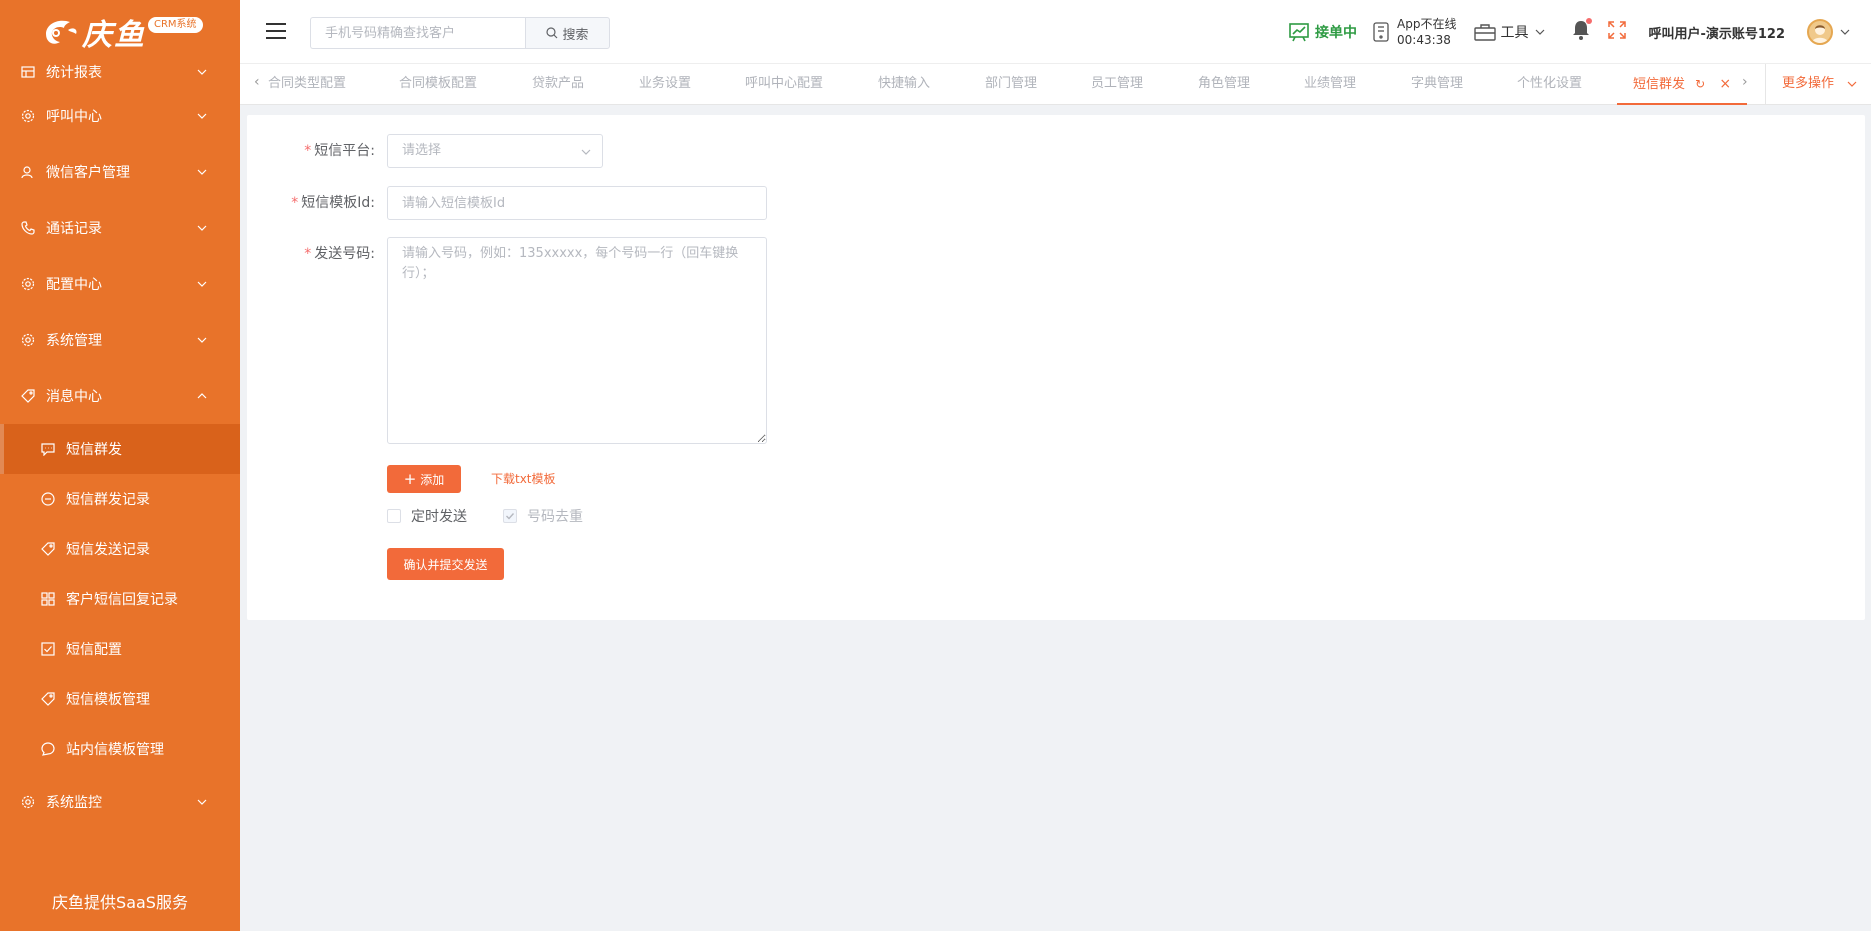 The height and width of the screenshot is (931, 1871). What do you see at coordinates (339, 151) in the screenshot?
I see `platform-label: * 短信平台:` at bounding box center [339, 151].